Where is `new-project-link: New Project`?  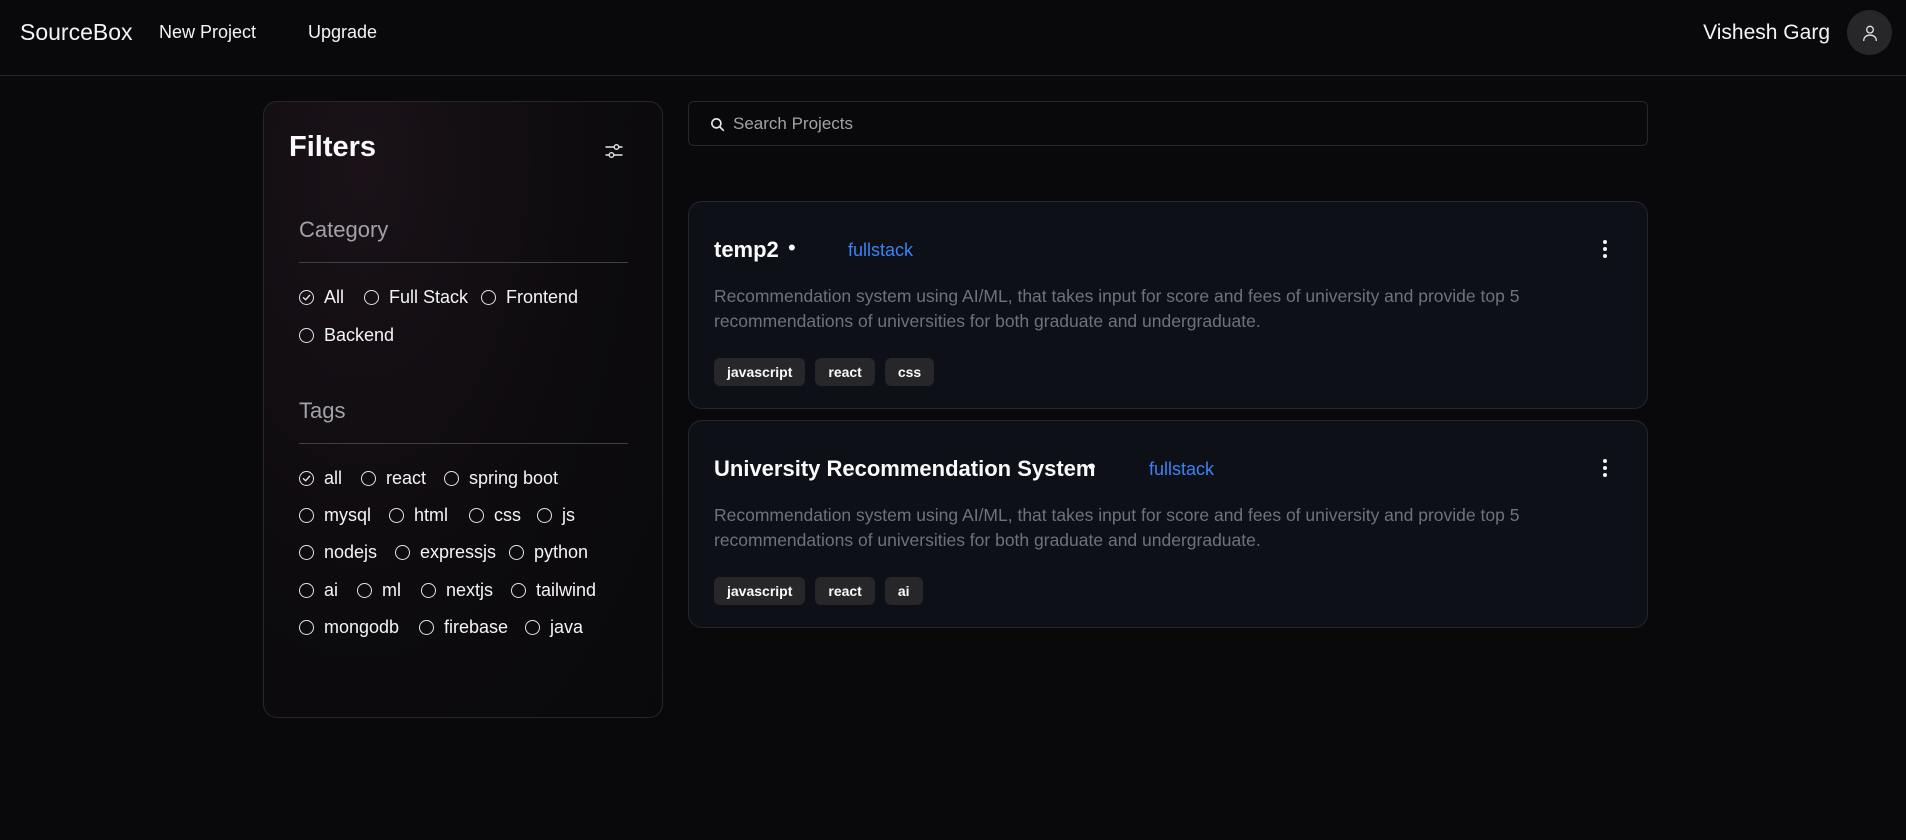
new-project-link: New Project is located at coordinates (207, 32).